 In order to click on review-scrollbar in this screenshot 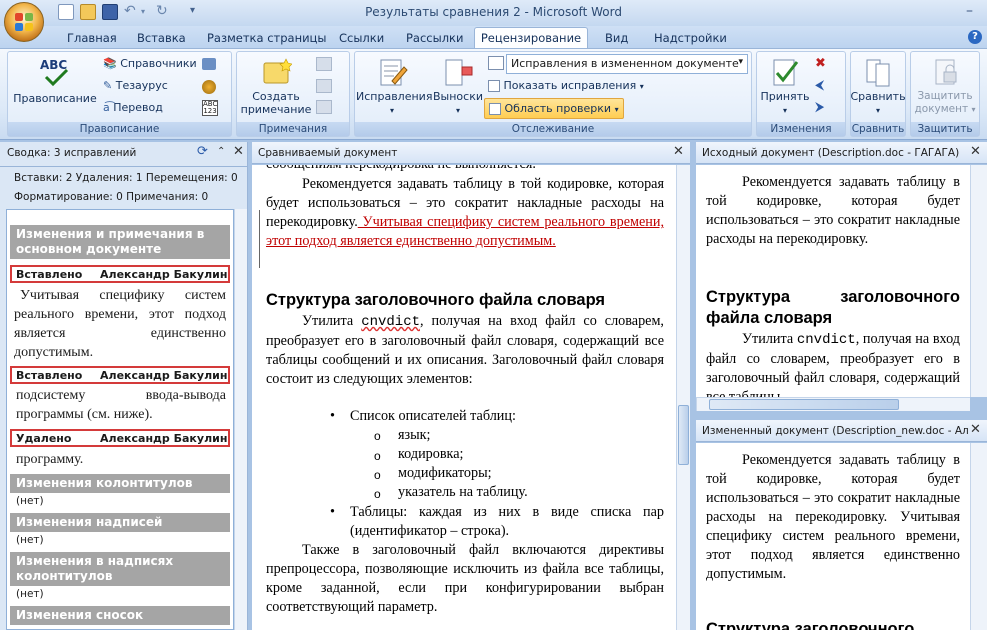, I will do `click(240, 419)`.